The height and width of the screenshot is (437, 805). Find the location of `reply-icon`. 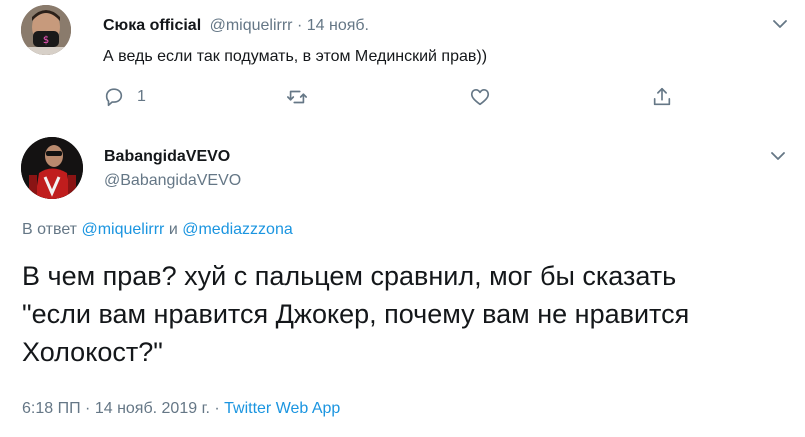

reply-icon is located at coordinates (114, 97).